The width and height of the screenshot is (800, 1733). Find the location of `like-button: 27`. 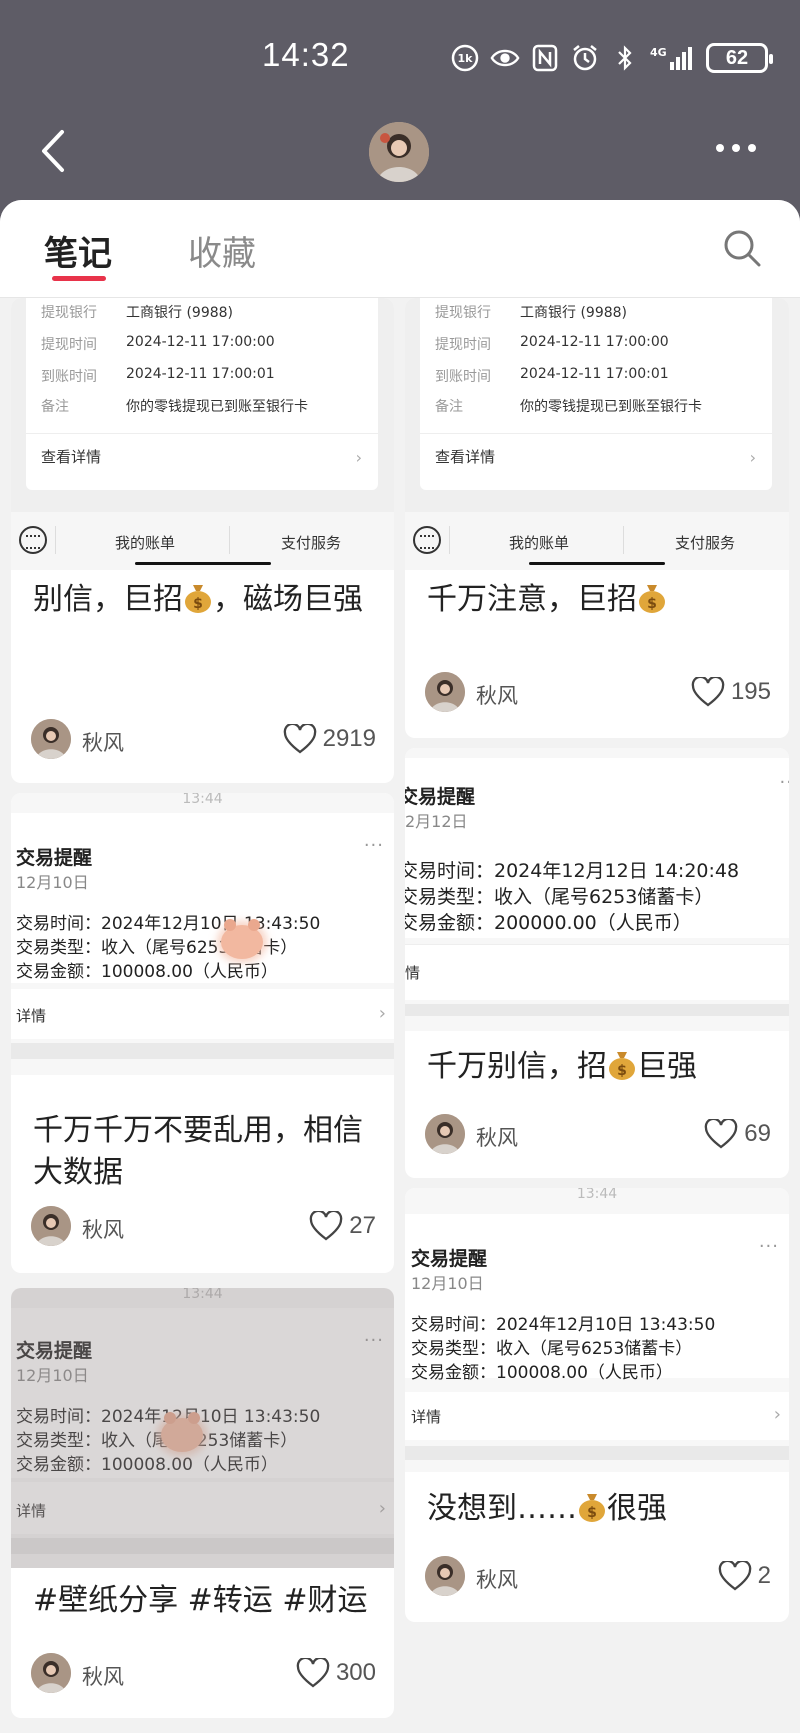

like-button: 27 is located at coordinates (342, 1226).